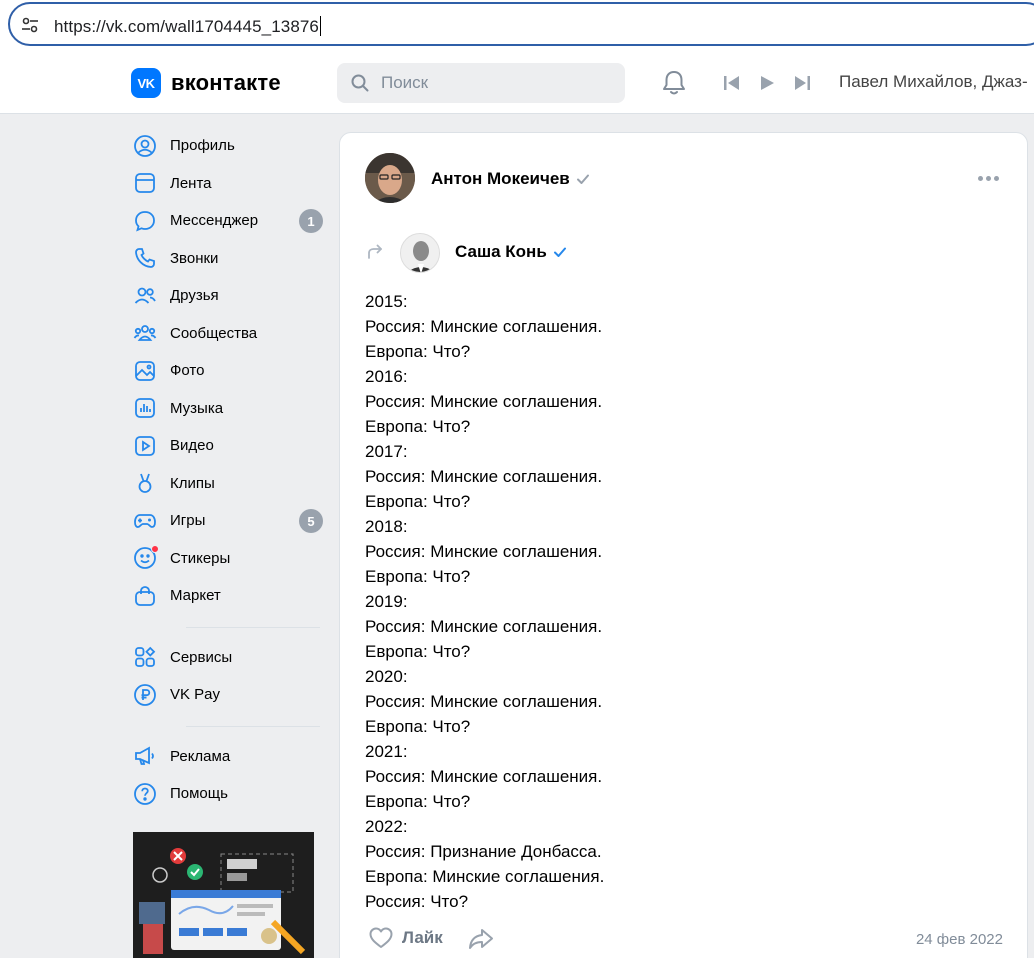 This screenshot has width=1034, height=958. I want to click on repost-arrow-icon, so click(375, 254).